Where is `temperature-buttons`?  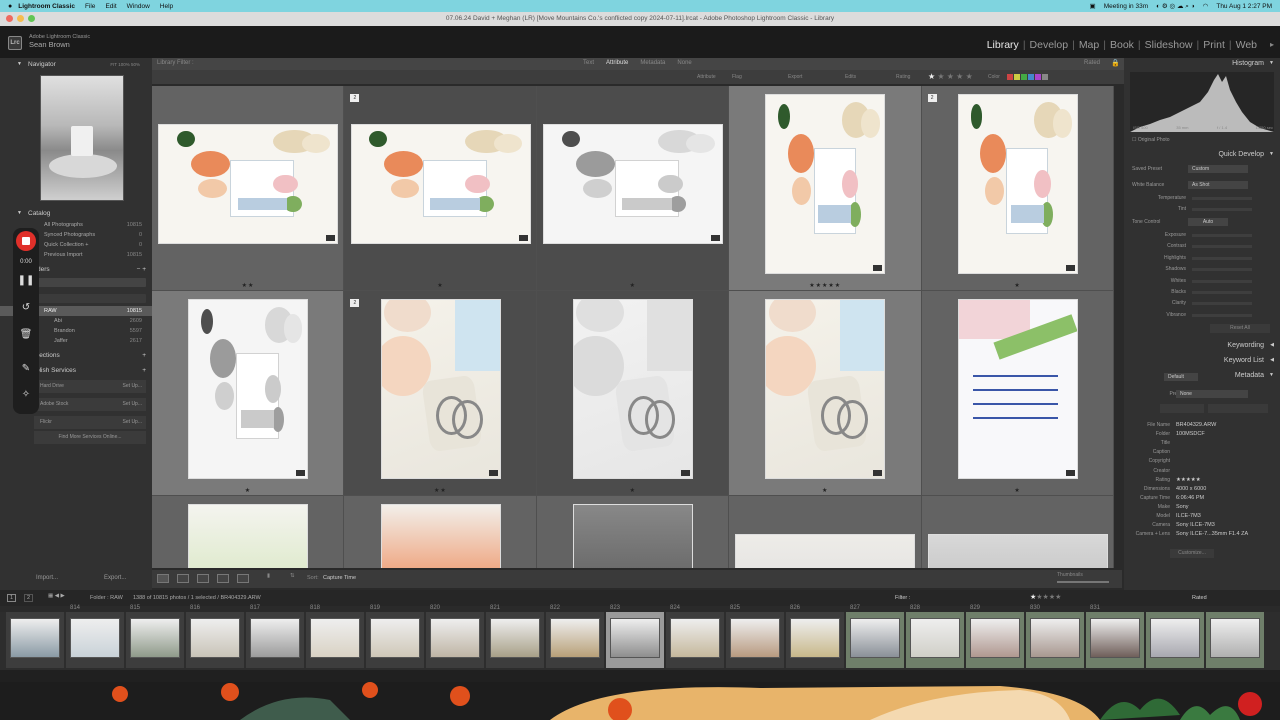 temperature-buttons is located at coordinates (1222, 198).